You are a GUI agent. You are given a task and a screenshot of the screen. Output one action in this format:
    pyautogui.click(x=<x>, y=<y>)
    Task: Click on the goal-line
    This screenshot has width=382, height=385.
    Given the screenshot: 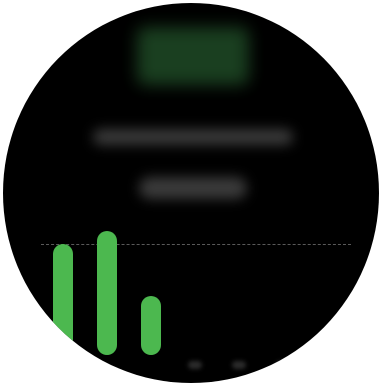 What is the action you would take?
    pyautogui.click(x=196, y=244)
    